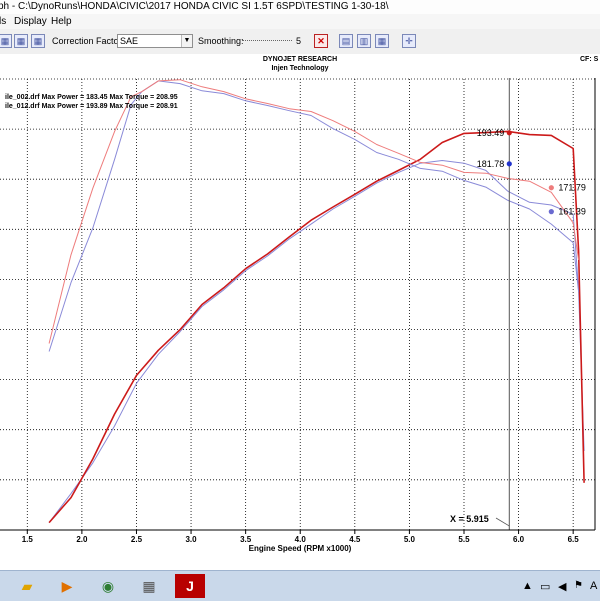  I want to click on menu-item-help: Help, so click(61, 21).